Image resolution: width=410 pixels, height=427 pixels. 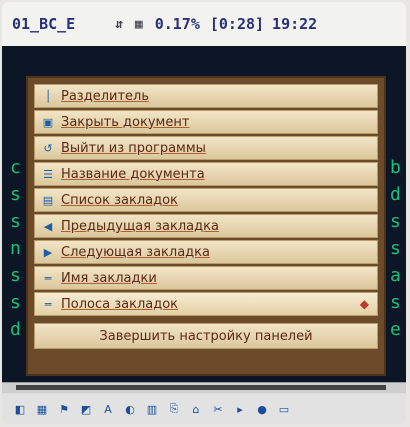 What do you see at coordinates (48, 252) in the screenshot?
I see `next-bookmark-icon: ▶` at bounding box center [48, 252].